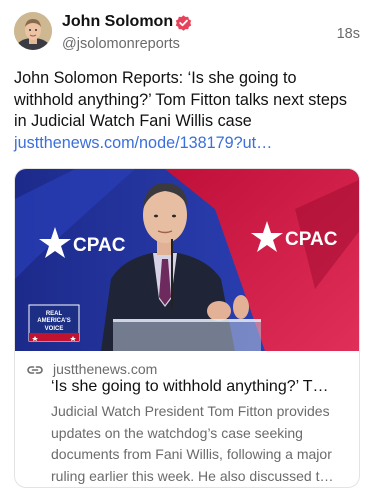  I want to click on author-avatar, so click(33, 31).